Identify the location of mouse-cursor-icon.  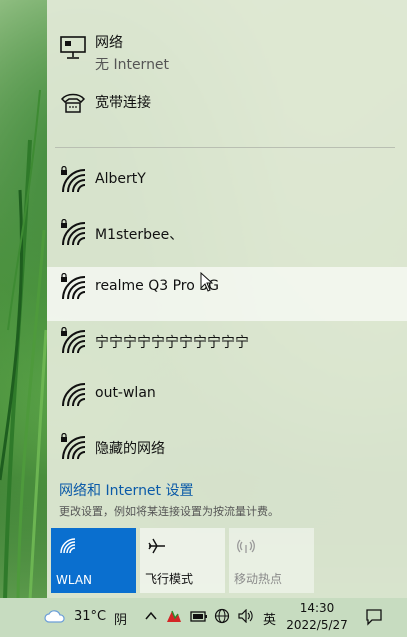
(207, 282).